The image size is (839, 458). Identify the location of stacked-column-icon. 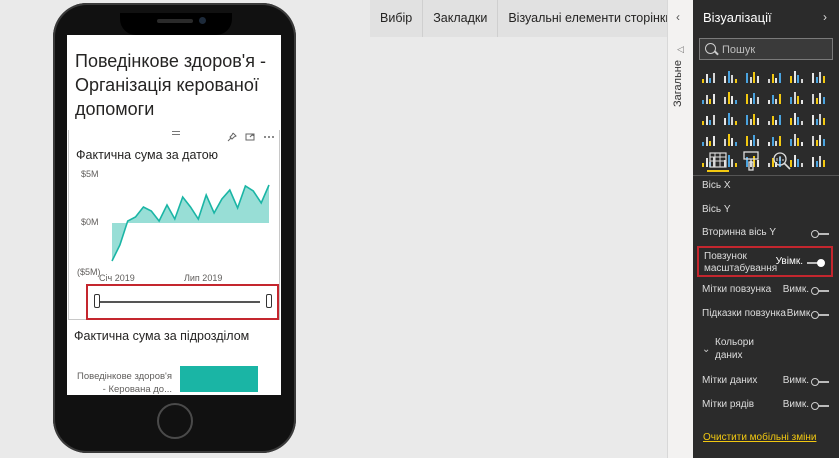
(730, 77).